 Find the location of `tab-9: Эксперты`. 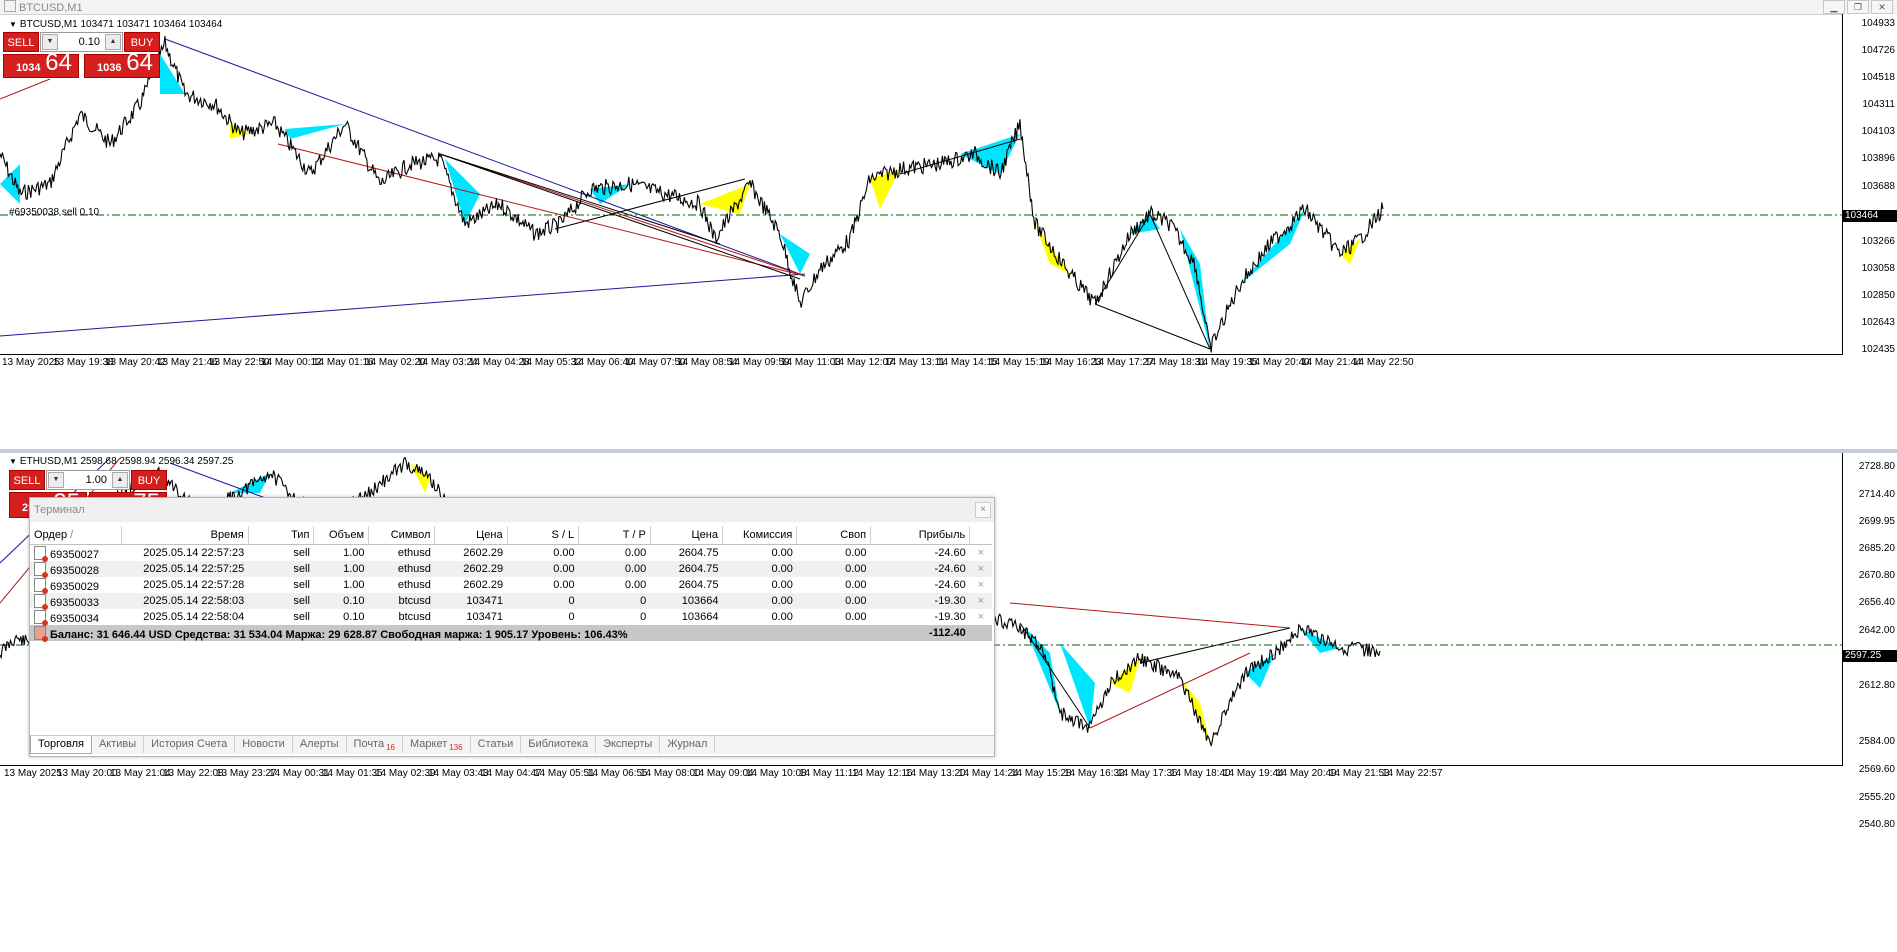

tab-9: Эксперты is located at coordinates (628, 744).